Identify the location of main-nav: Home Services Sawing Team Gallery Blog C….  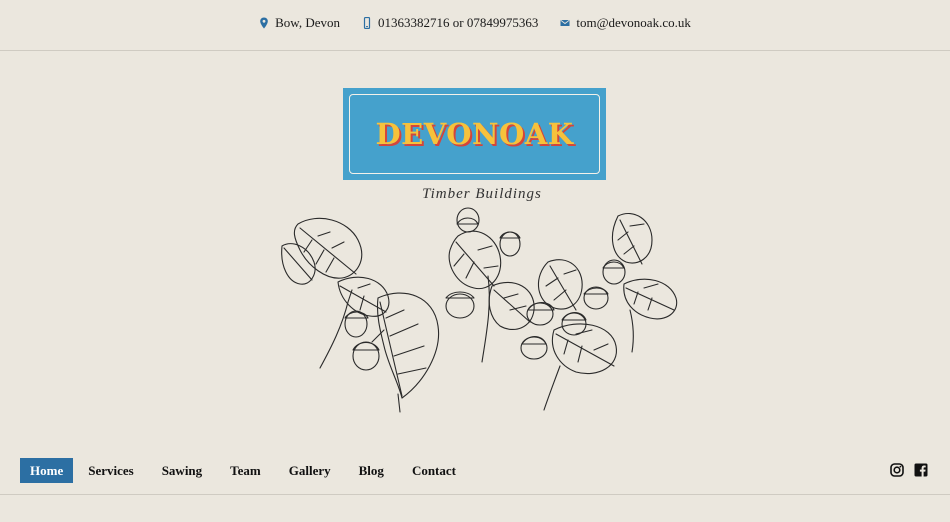
(245, 470).